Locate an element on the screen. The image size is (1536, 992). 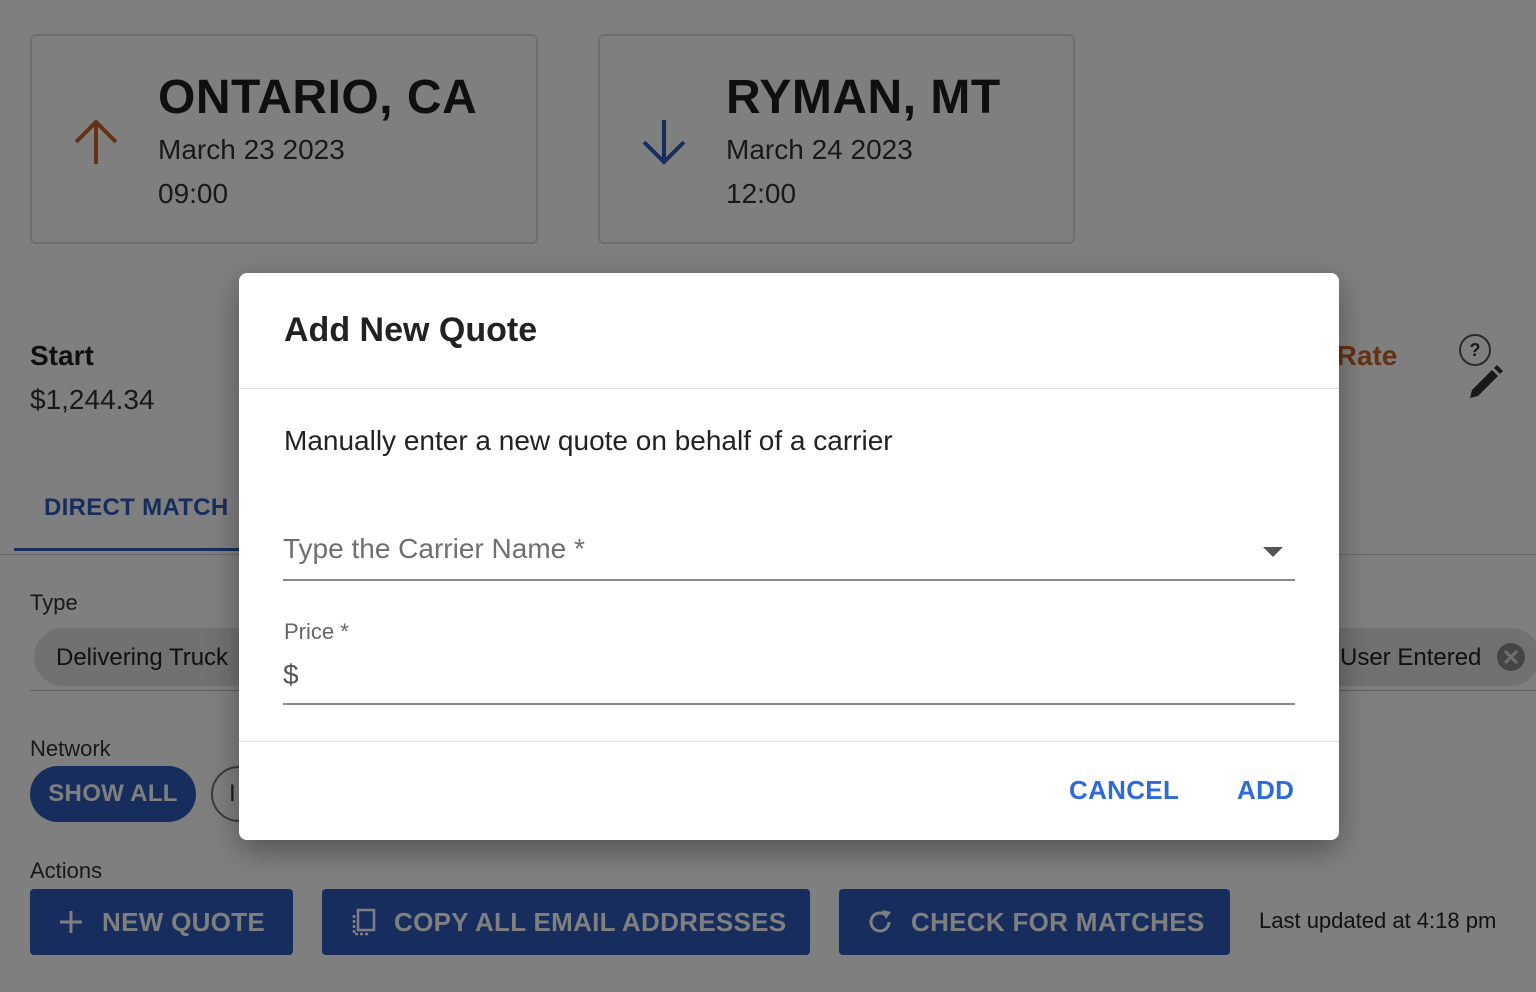
dialog-divider is located at coordinates (789, 388).